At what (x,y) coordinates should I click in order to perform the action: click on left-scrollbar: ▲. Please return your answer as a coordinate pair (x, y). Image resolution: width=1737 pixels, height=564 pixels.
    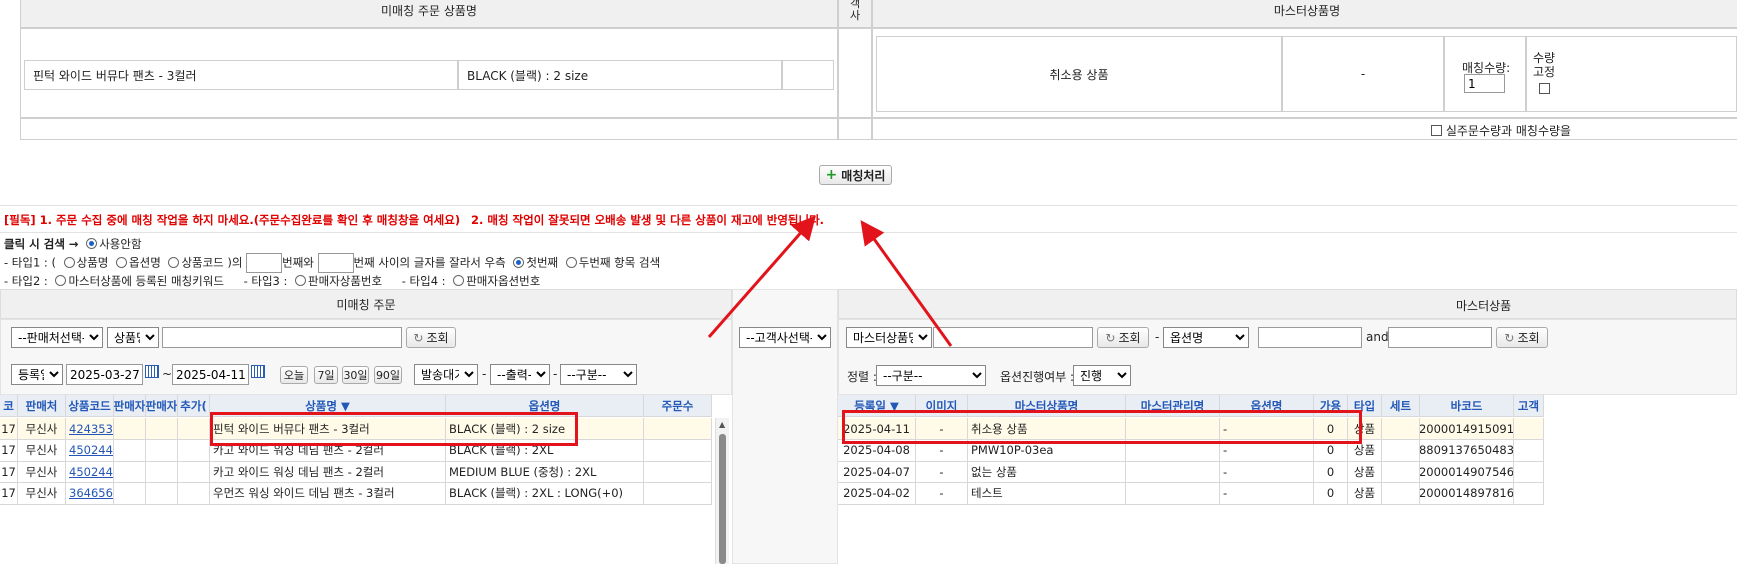
    Looking at the image, I should click on (722, 491).